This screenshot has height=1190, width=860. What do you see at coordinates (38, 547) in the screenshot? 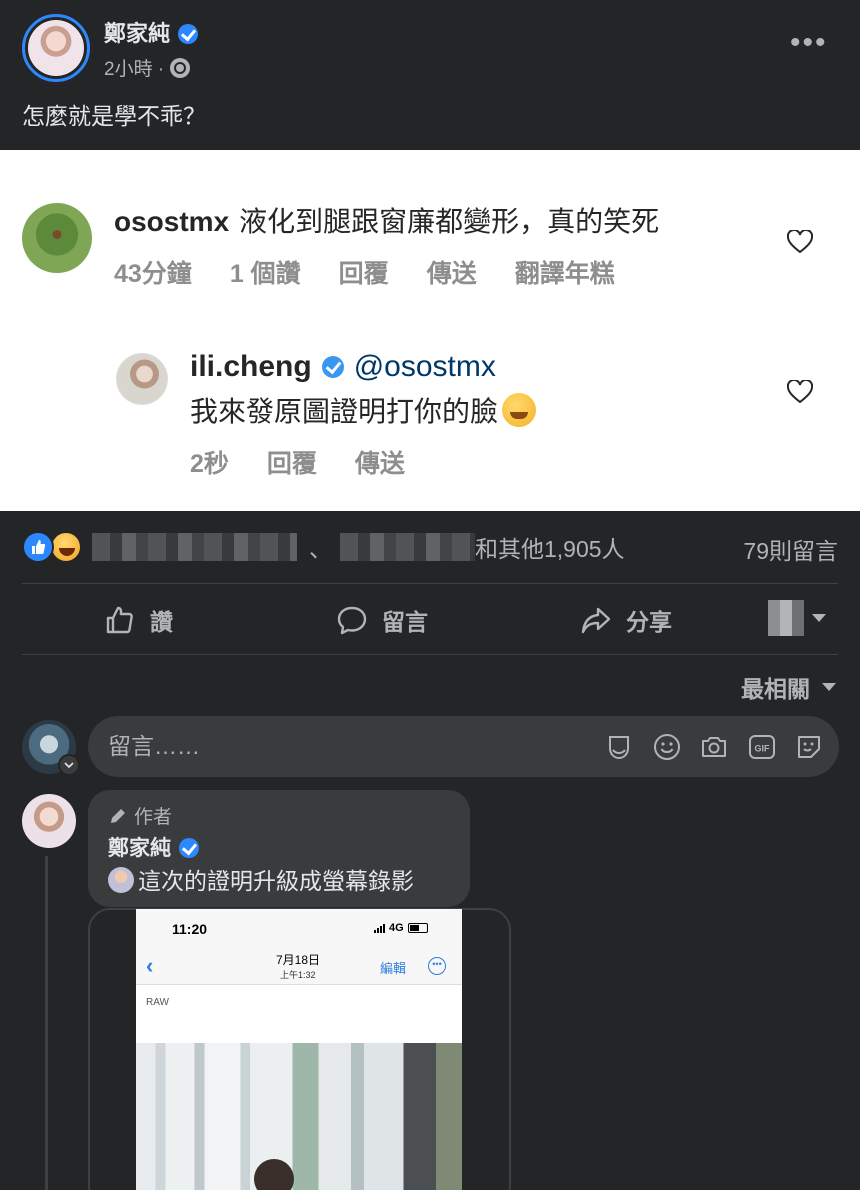
I see `like-reaction-icon` at bounding box center [38, 547].